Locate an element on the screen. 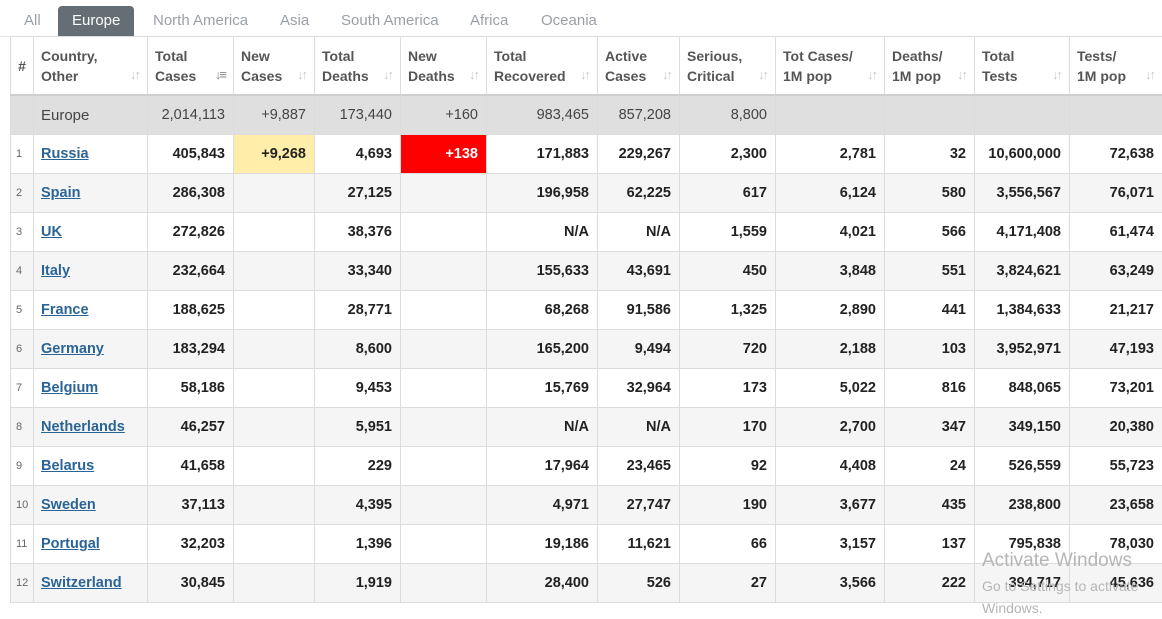 This screenshot has height=619, width=1162. country-link: Belgium is located at coordinates (69, 388).